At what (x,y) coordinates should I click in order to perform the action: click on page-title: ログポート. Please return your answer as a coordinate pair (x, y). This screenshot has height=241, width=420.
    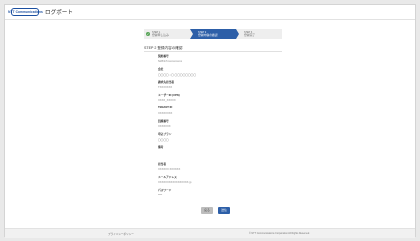
    Looking at the image, I should click on (59, 12).